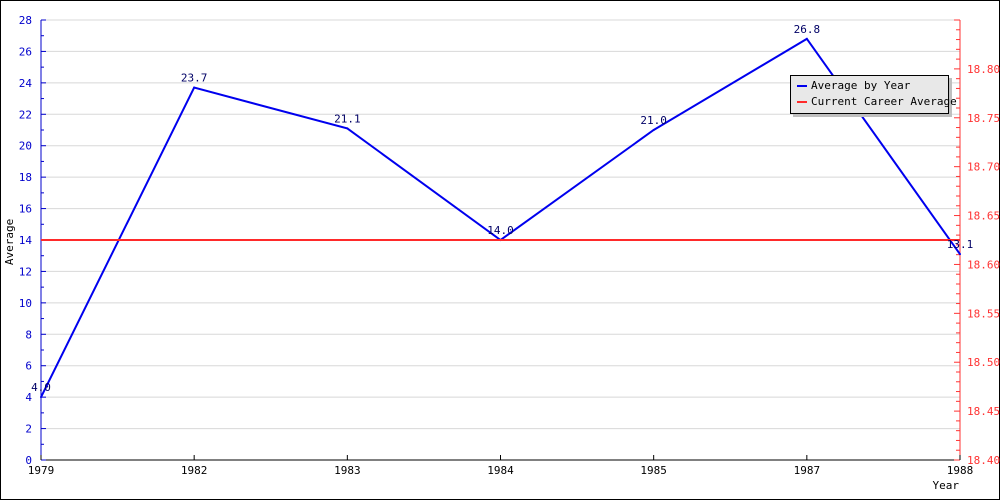 This screenshot has width=1000, height=500. Describe the element at coordinates (41, 470) in the screenshot. I see `x-tick-label: 1979` at that location.